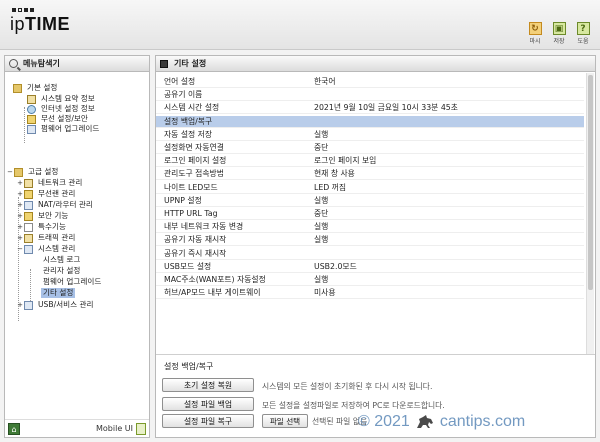 The width and height of the screenshot is (600, 442). I want to click on setting-row: 자동 설정 저장 실행, so click(370, 135).